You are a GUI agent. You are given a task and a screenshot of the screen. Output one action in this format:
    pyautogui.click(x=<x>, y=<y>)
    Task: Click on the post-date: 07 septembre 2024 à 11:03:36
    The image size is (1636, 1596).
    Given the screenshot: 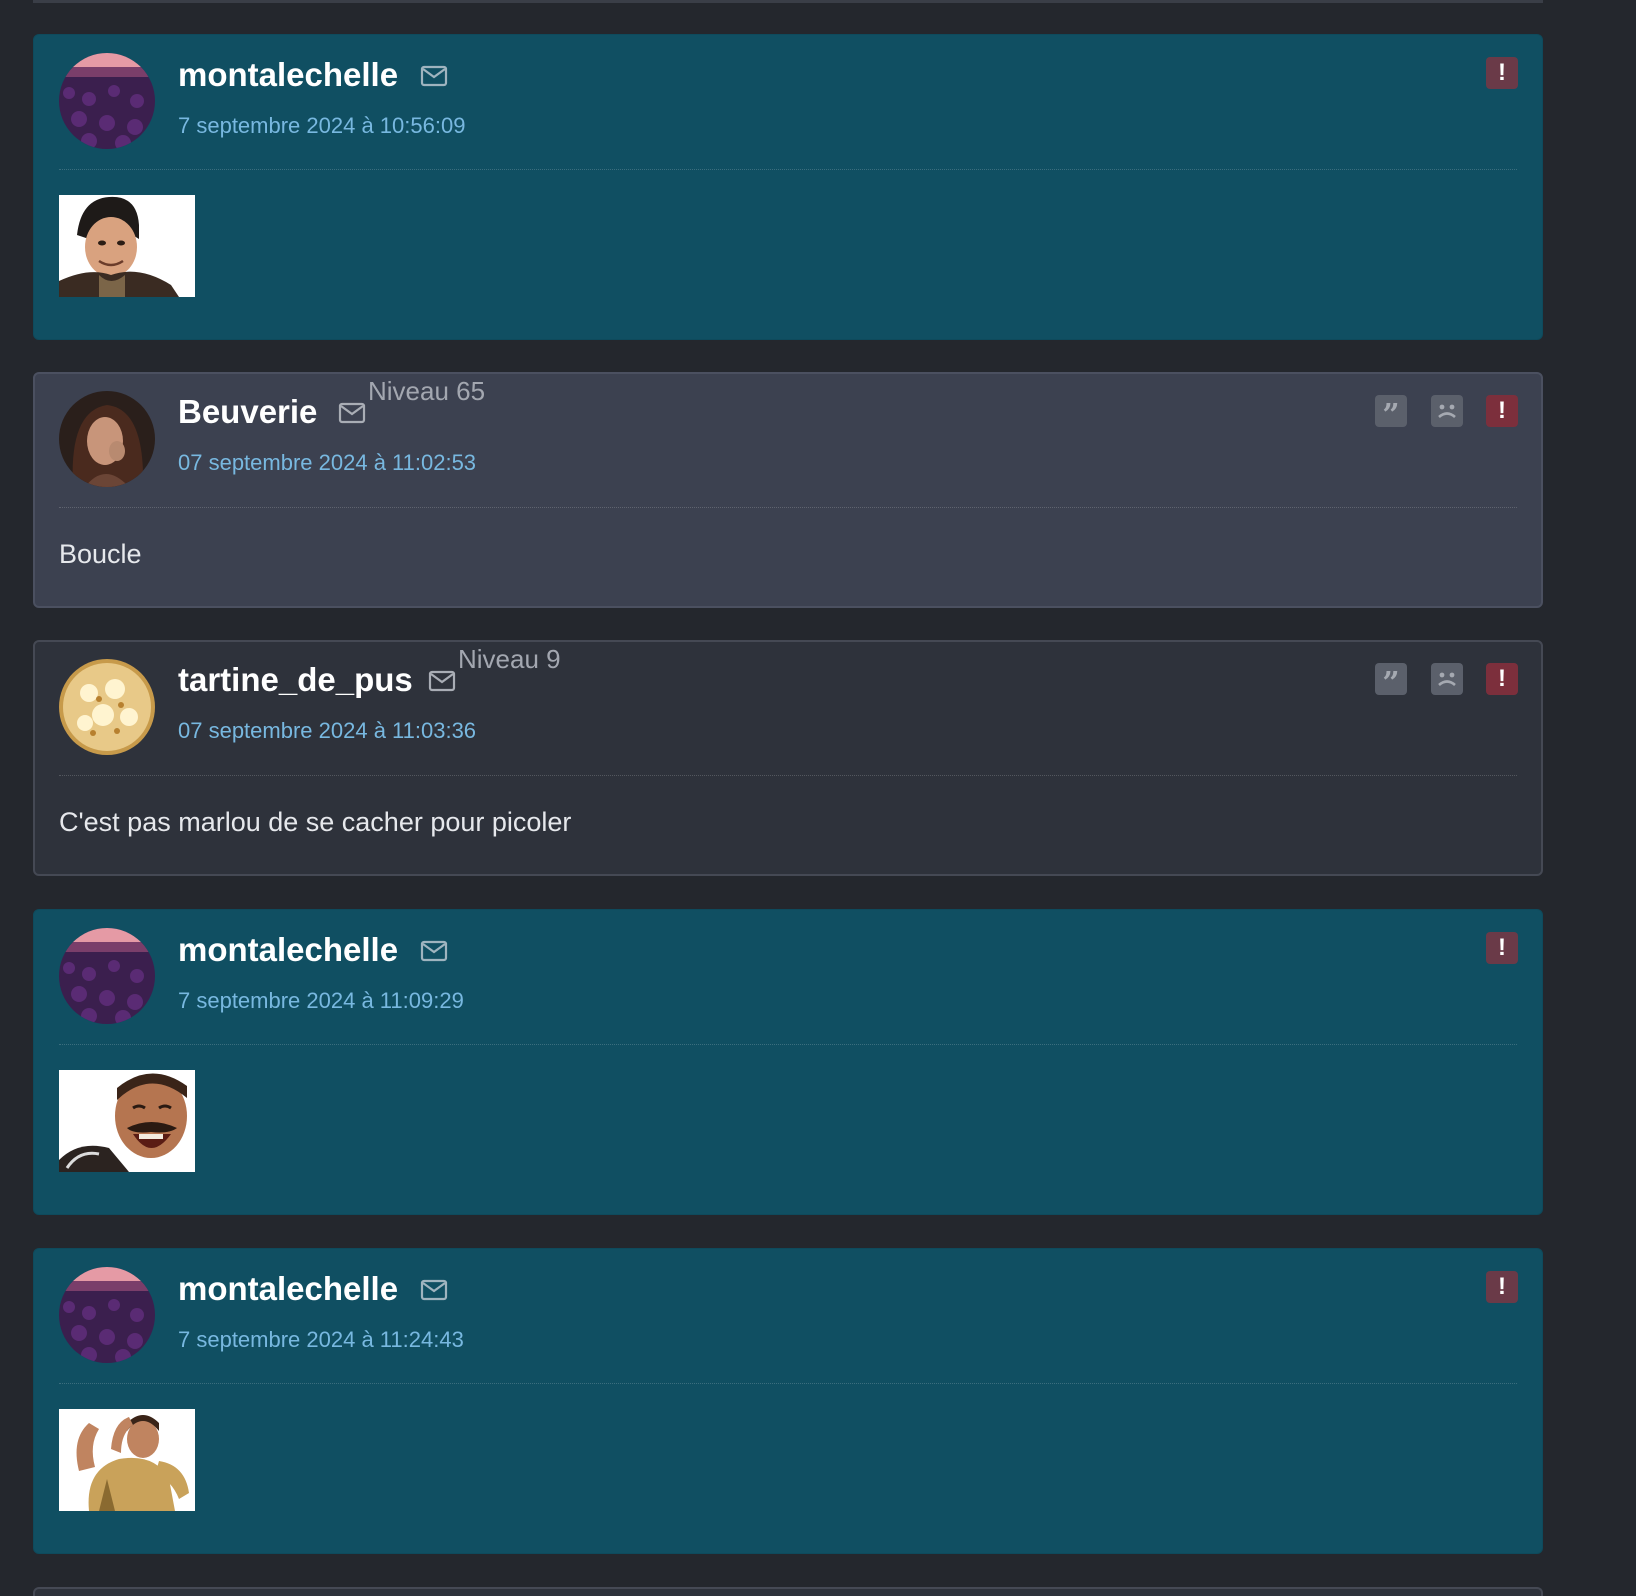 What is the action you would take?
    pyautogui.click(x=327, y=731)
    